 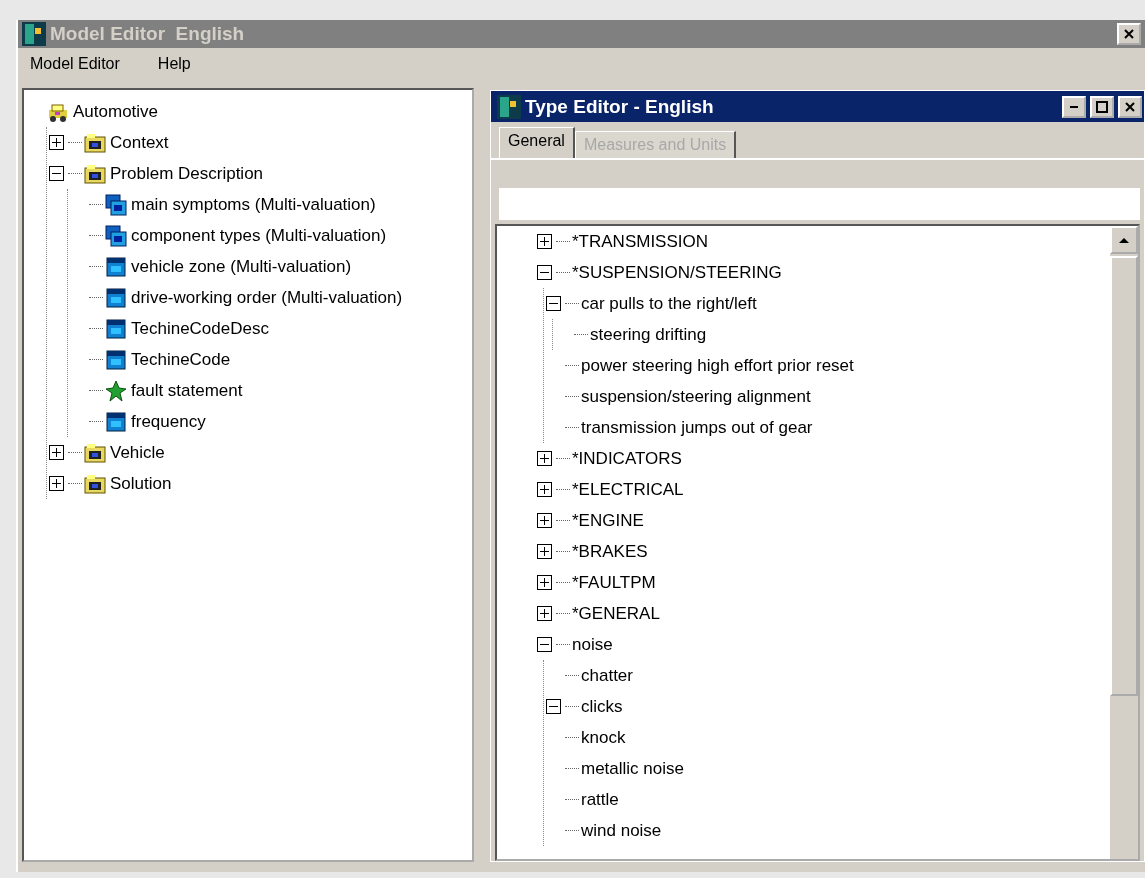 I want to click on minimize-icon, so click(x=1074, y=106).